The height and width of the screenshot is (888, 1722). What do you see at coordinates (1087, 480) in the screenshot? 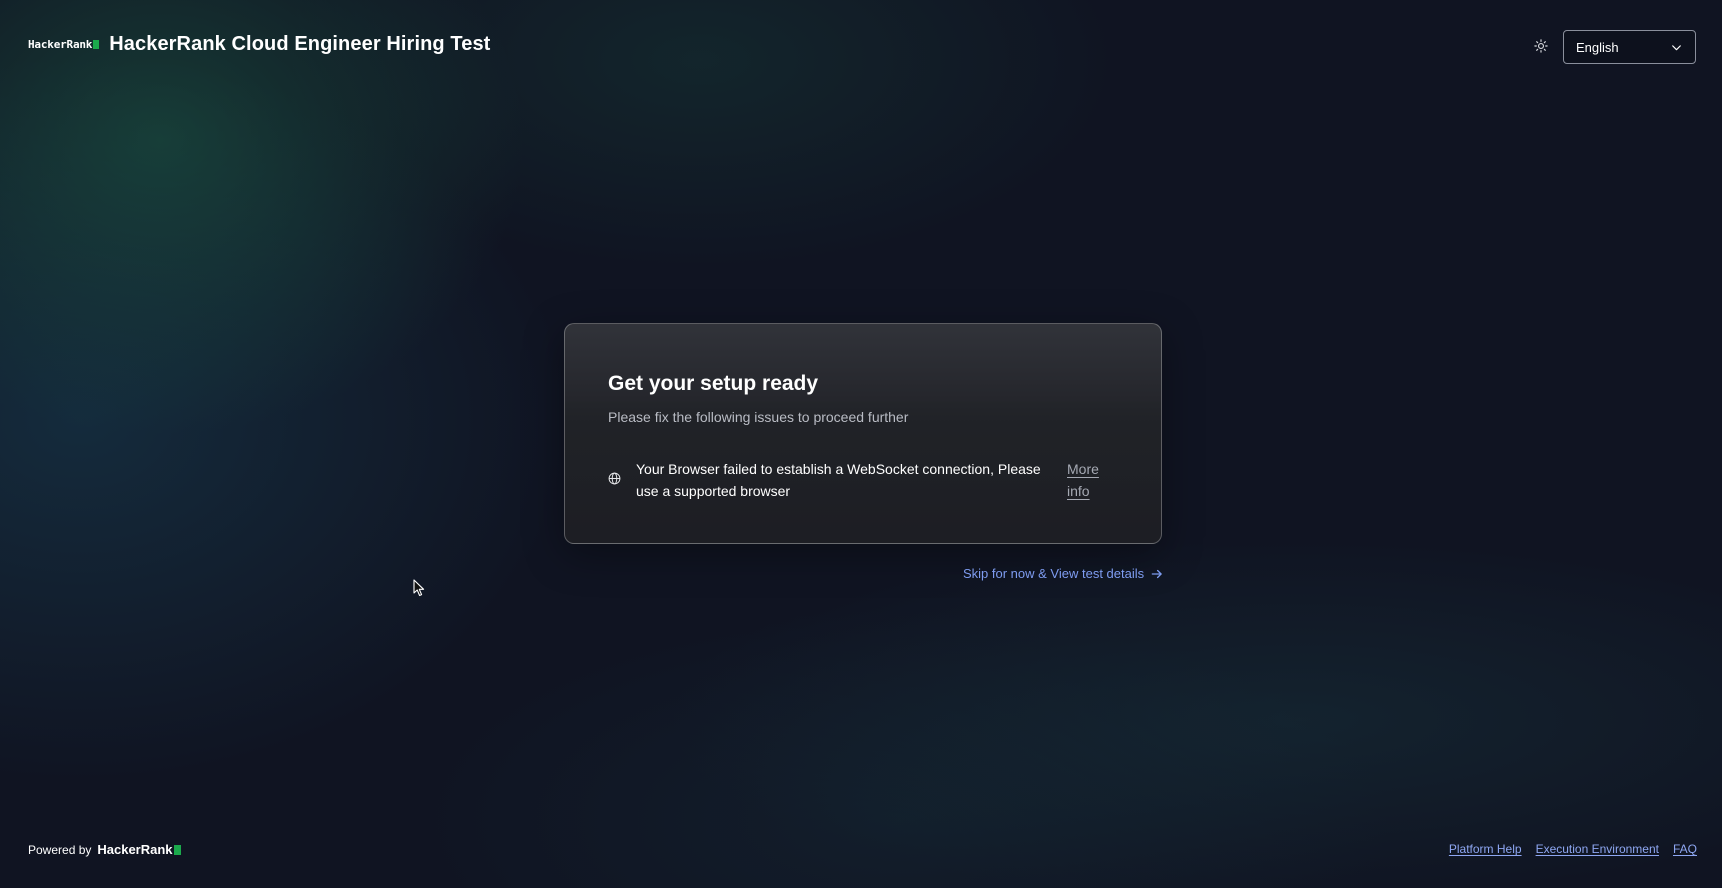
I see `more-info-link: More info` at bounding box center [1087, 480].